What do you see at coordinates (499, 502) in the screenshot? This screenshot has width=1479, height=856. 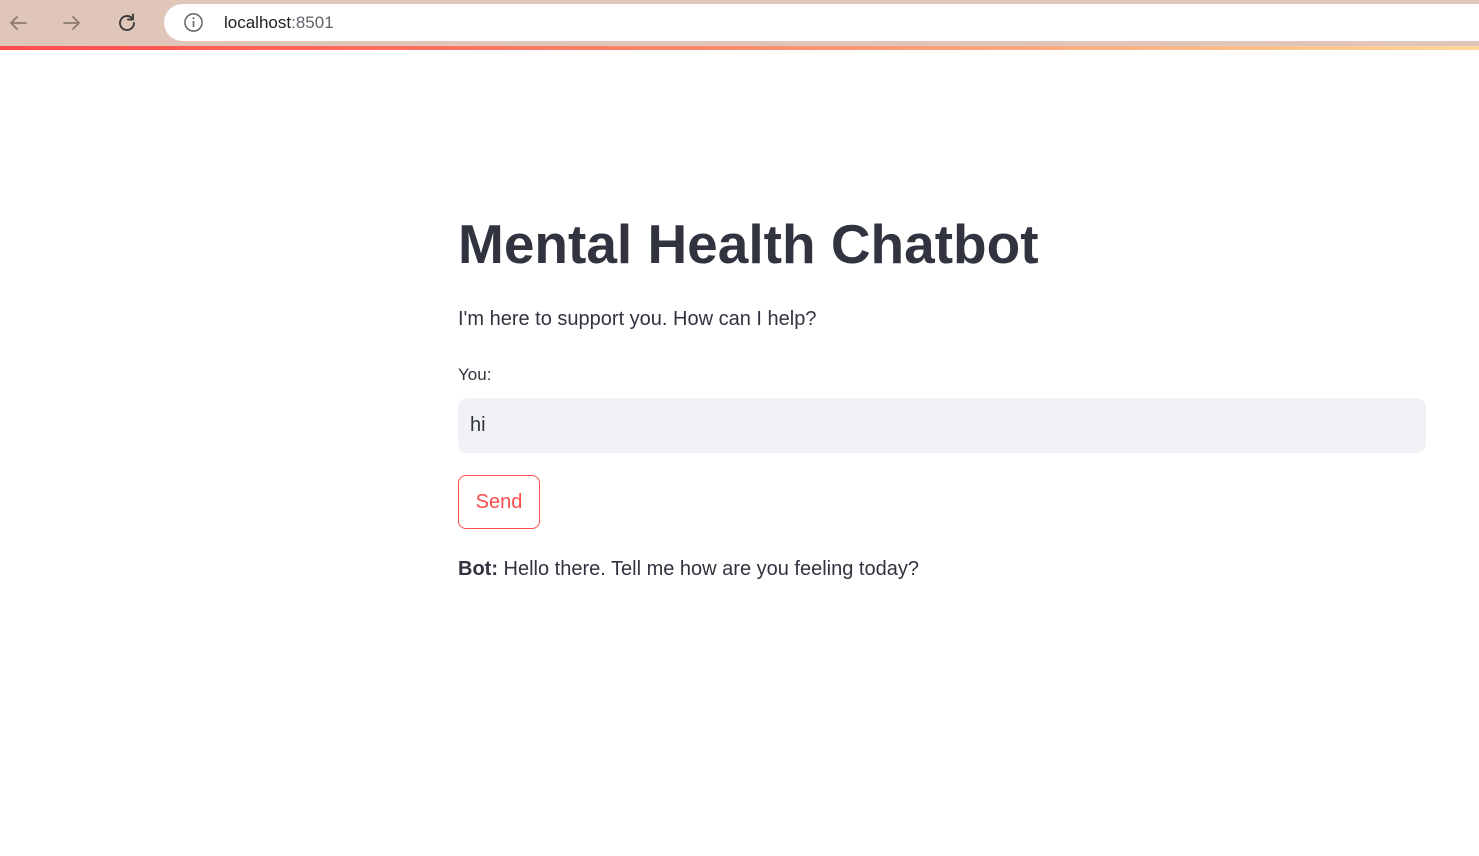 I see `send-button: Send` at bounding box center [499, 502].